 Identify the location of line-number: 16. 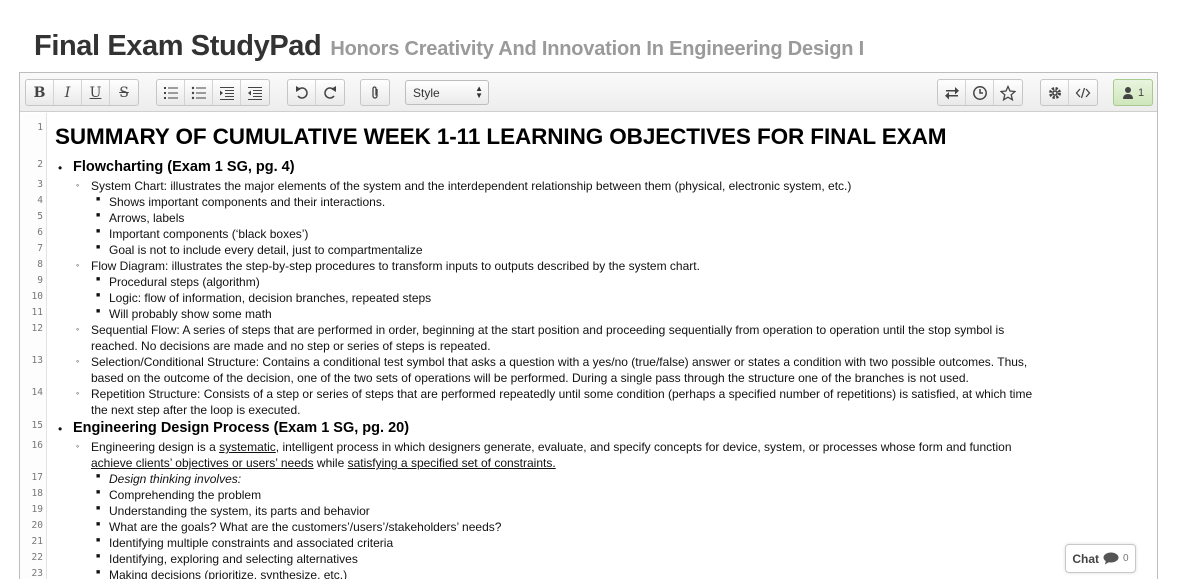
(37, 445).